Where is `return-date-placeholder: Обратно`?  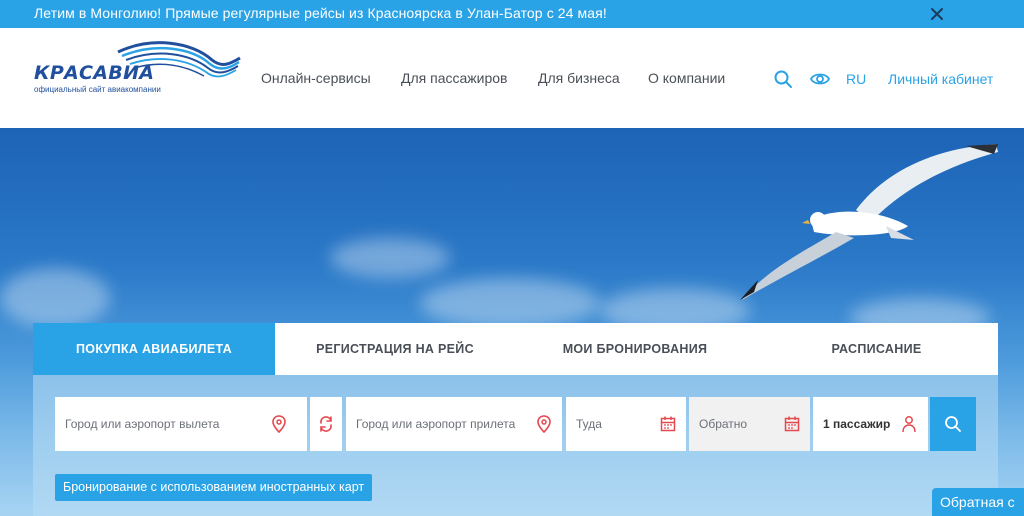 return-date-placeholder: Обратно is located at coordinates (723, 424).